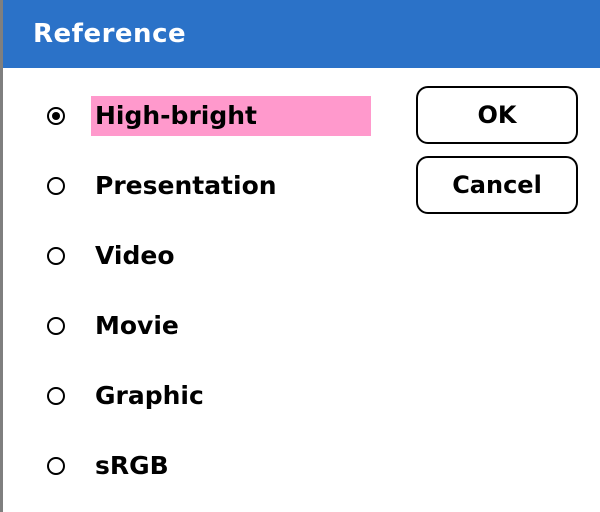 The width and height of the screenshot is (600, 512). I want to click on option-srgb: sRGB, so click(213, 466).